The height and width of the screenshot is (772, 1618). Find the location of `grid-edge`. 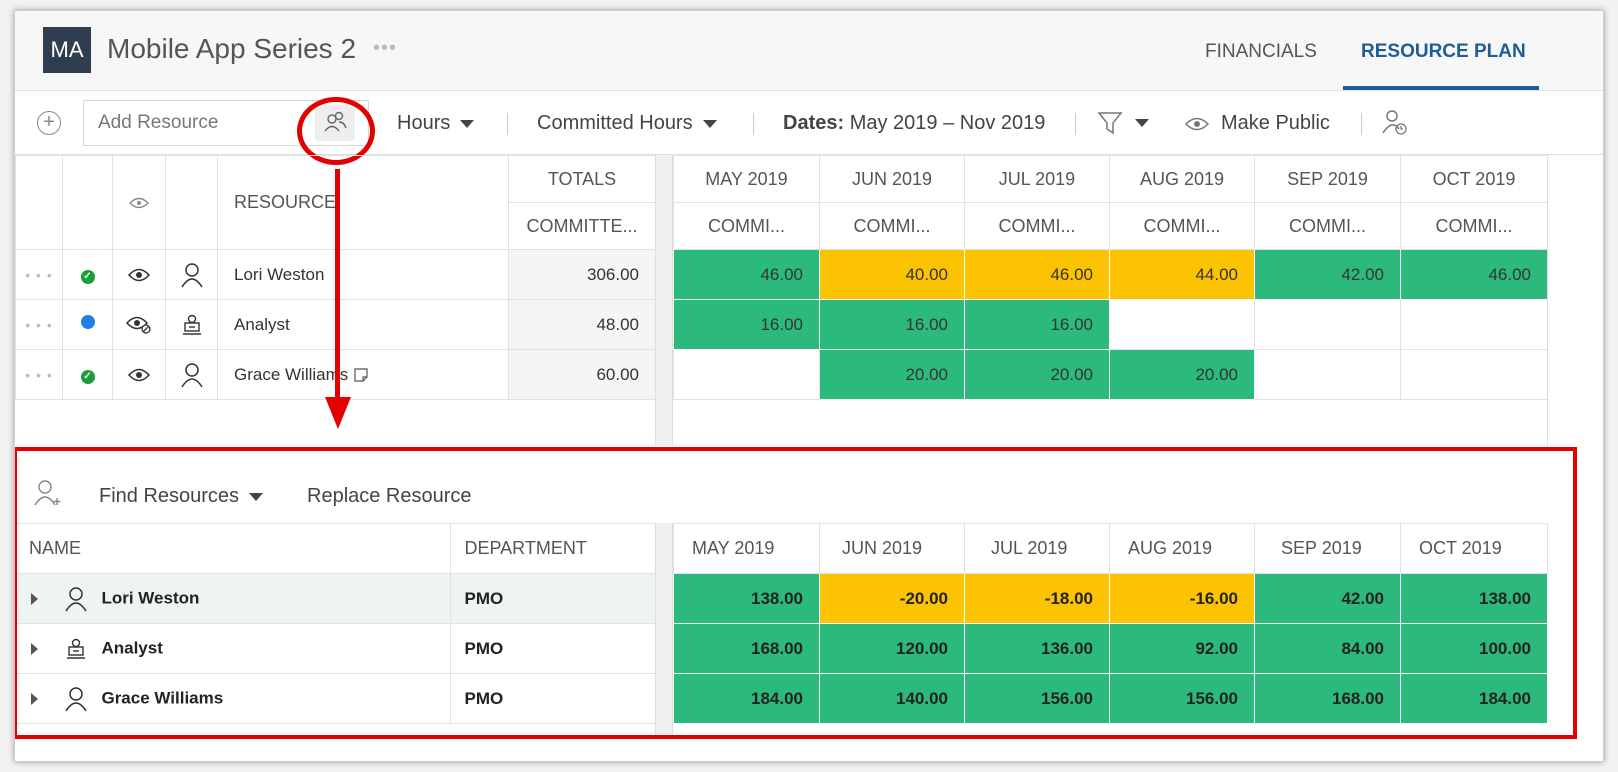

grid-edge is located at coordinates (1547, 300).